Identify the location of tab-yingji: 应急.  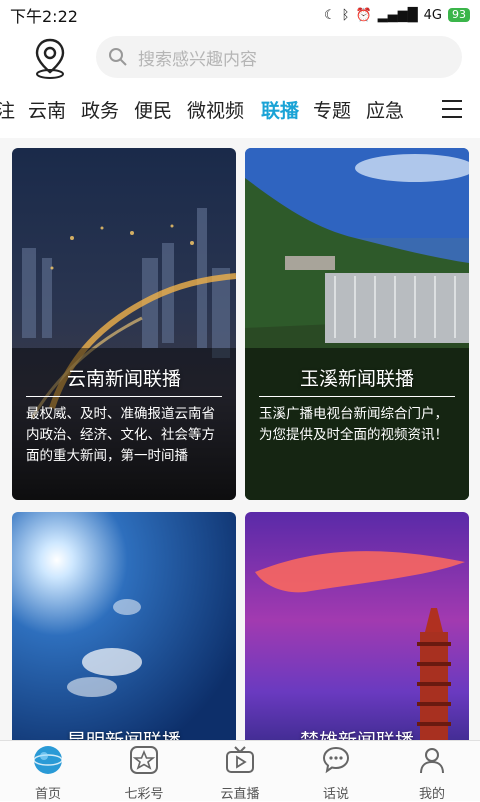
(385, 109).